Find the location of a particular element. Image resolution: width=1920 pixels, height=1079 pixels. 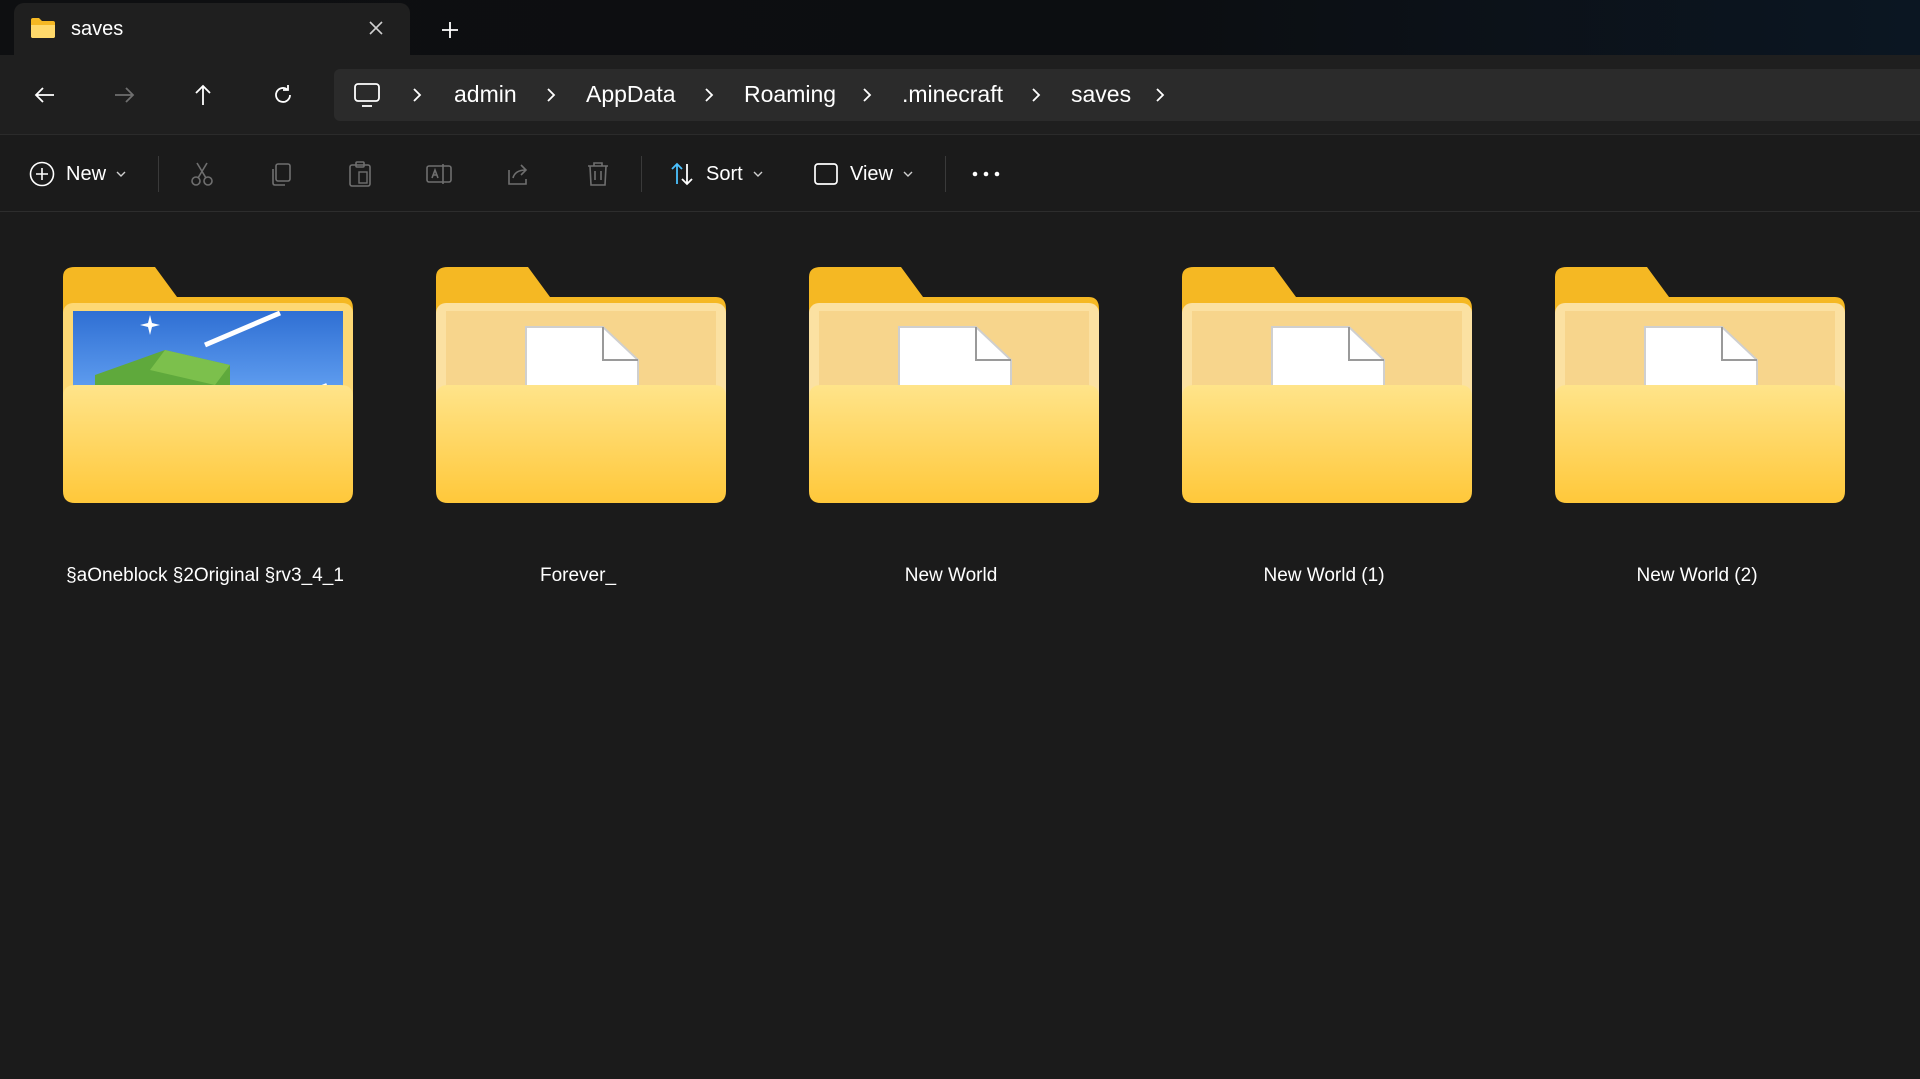

folder-item: New World (2) is located at coordinates (1678, 435).